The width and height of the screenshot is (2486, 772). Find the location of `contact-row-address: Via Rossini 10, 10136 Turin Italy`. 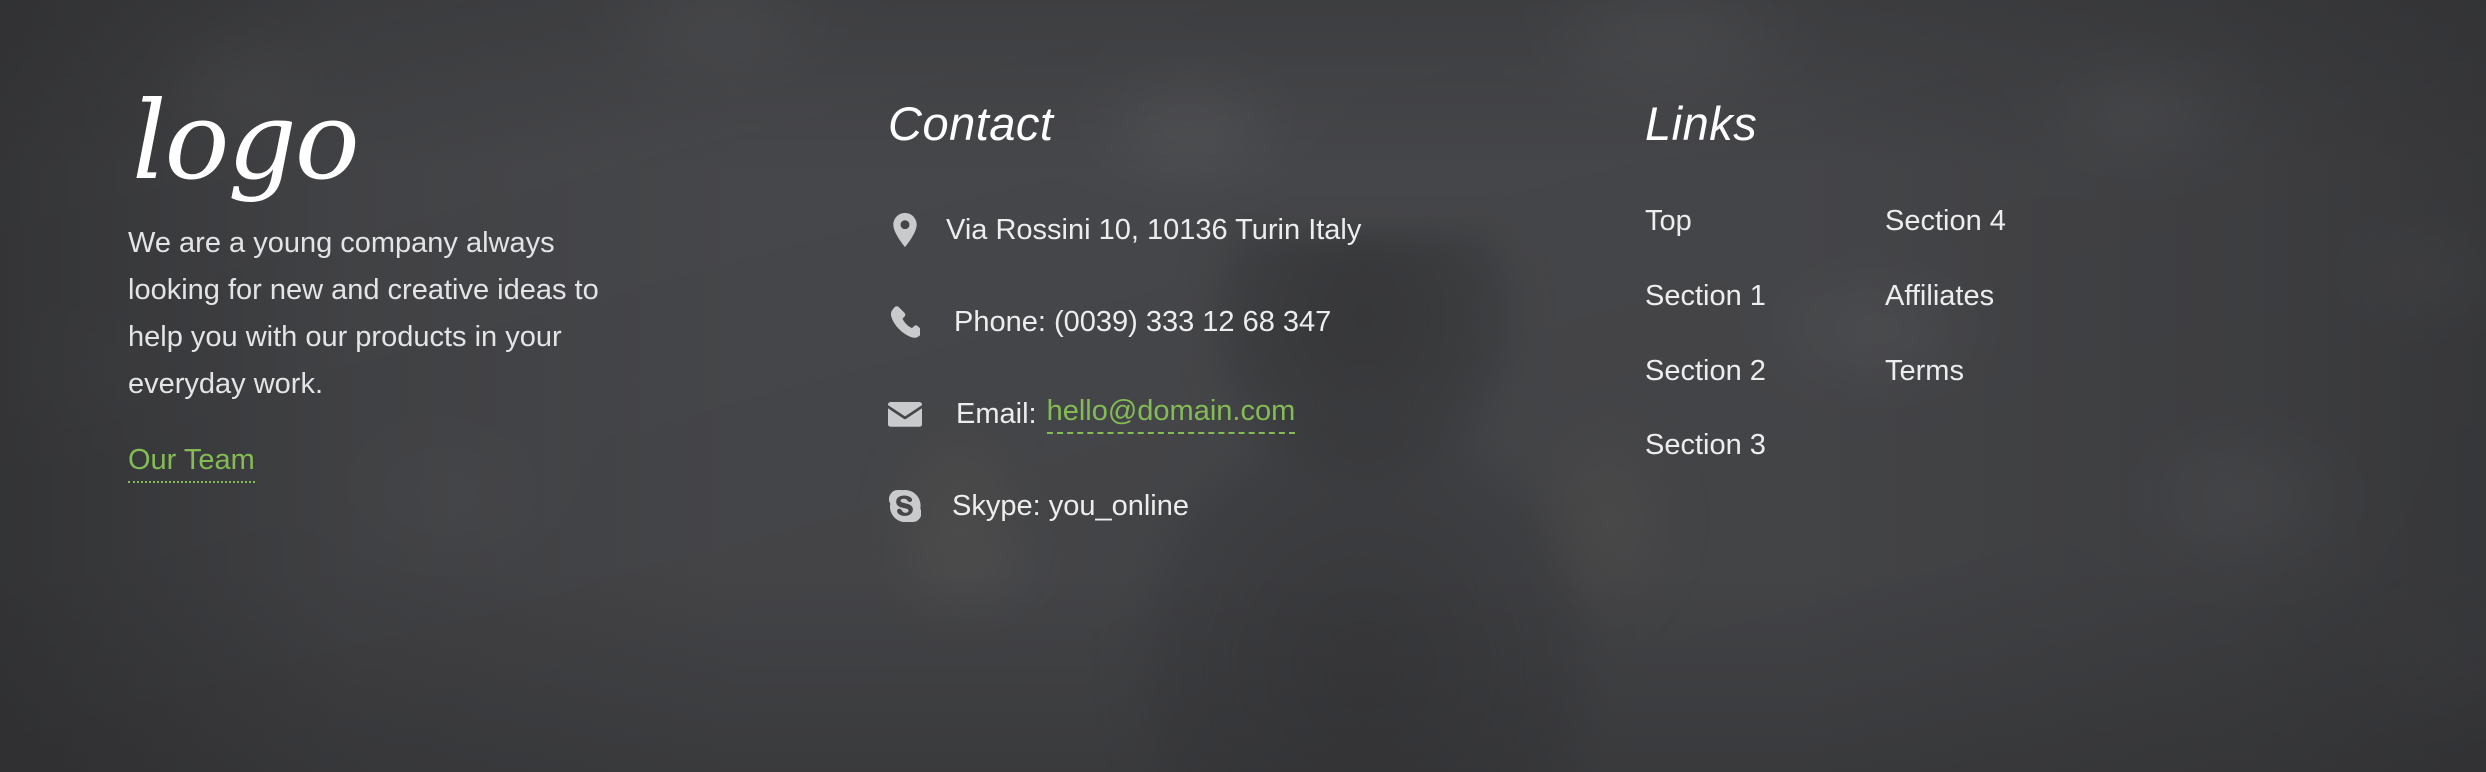

contact-row-address: Via Rossini 10, 10136 Turin Italy is located at coordinates (1218, 230).